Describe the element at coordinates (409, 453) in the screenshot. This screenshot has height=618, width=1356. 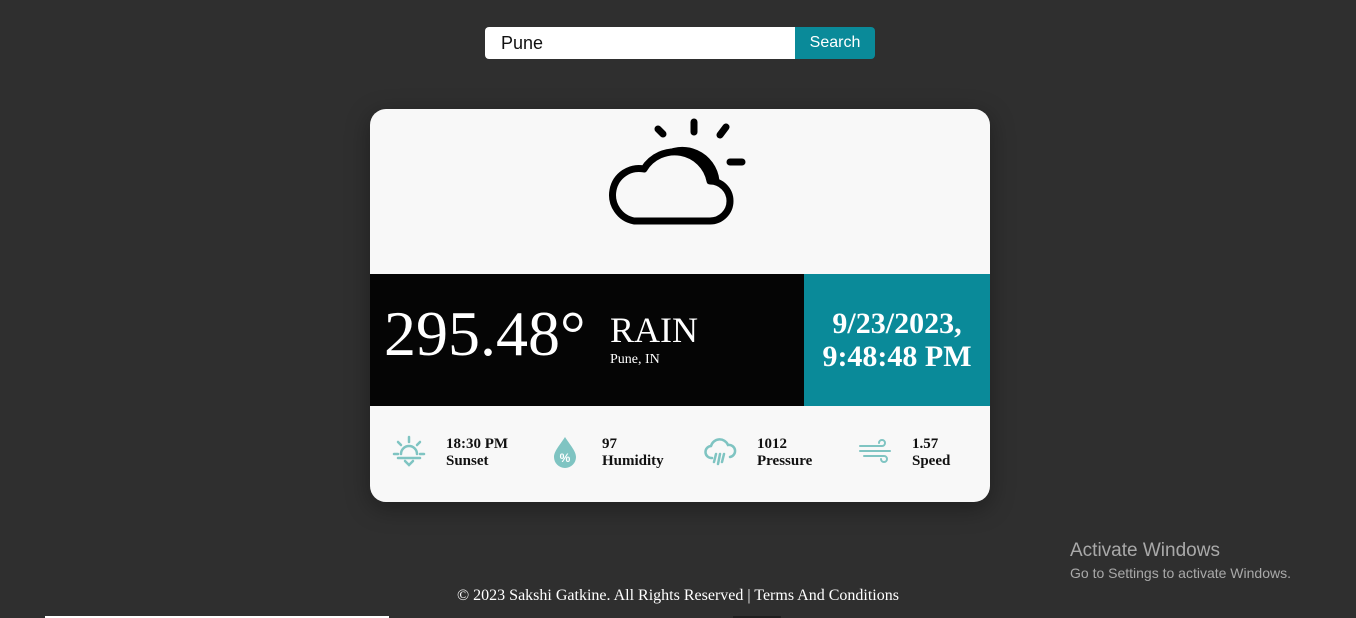
I see `sunset-icon` at that location.